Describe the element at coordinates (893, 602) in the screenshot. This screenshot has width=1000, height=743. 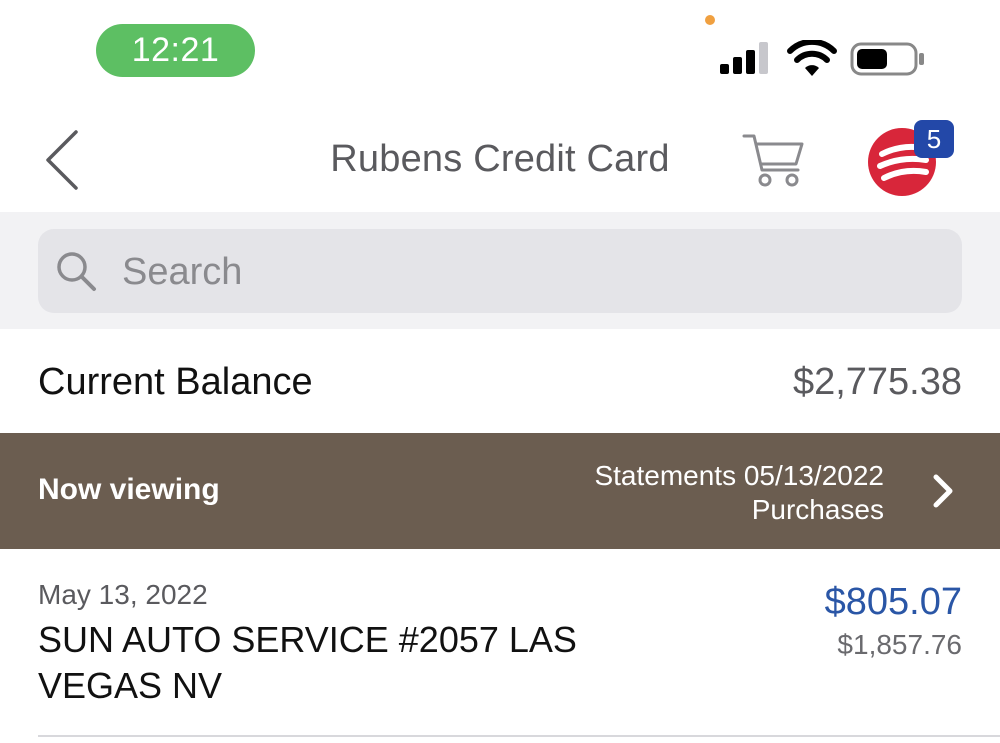
I see `transaction-amount: $805.07` at that location.